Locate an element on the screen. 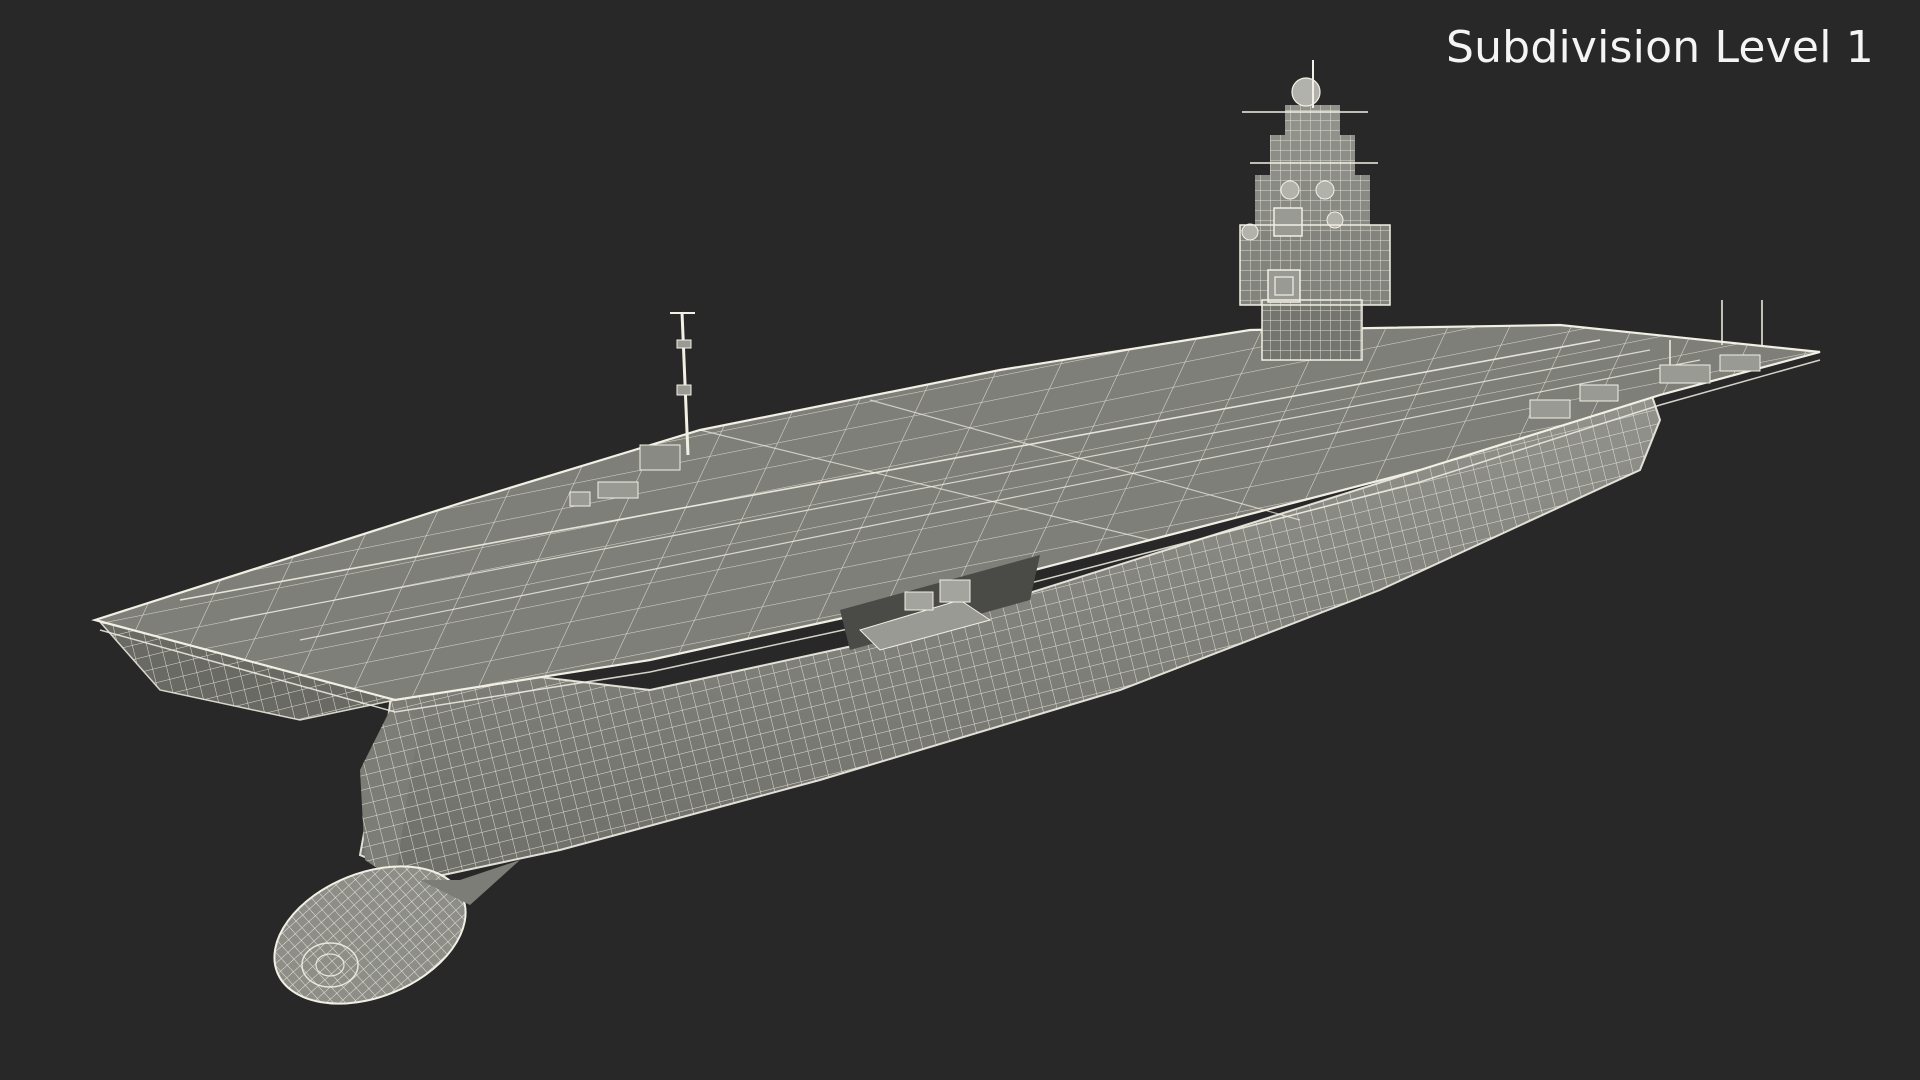  forward-mast is located at coordinates (667, 391).